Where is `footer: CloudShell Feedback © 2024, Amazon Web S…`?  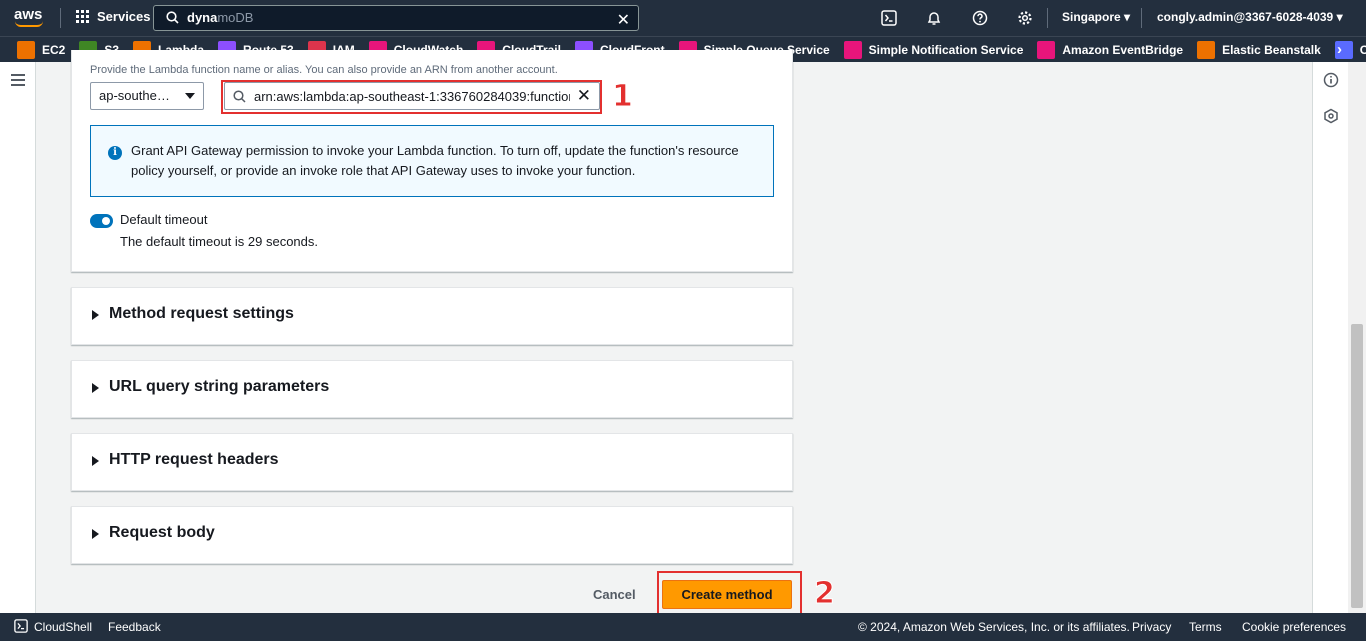
footer: CloudShell Feedback © 2024, Amazon Web S… is located at coordinates (683, 627).